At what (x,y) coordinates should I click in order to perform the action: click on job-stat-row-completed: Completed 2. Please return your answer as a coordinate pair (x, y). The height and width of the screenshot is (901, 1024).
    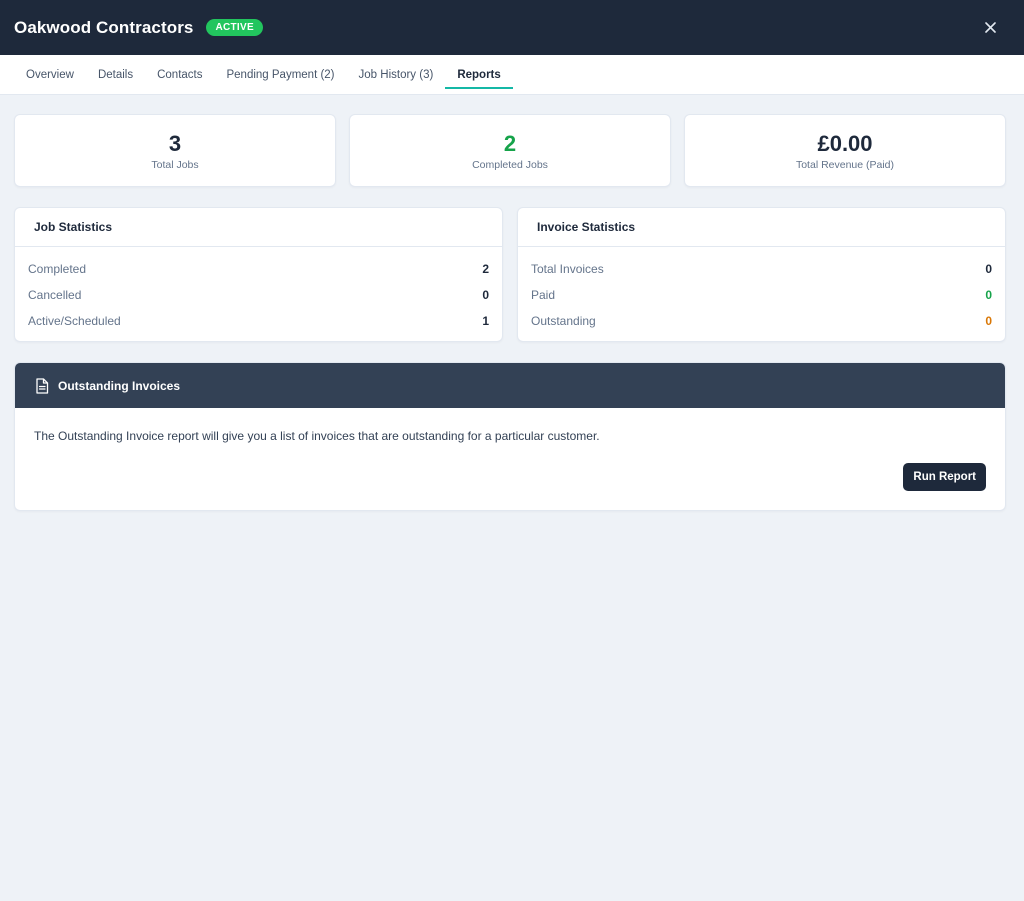
    Looking at the image, I should click on (258, 269).